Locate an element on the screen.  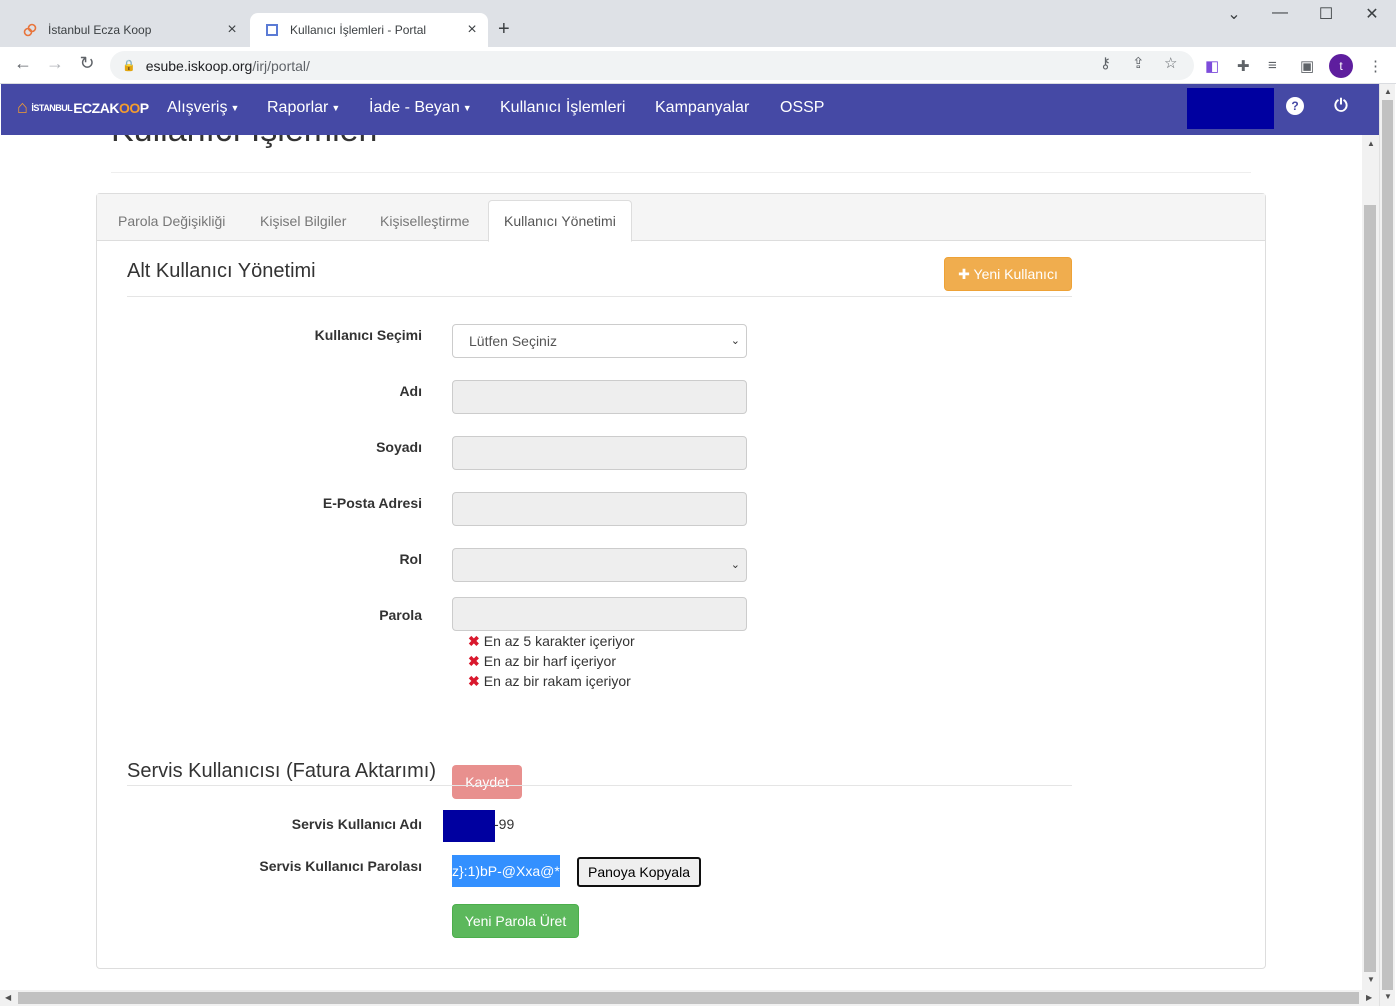
service-username-suffix: -99 is located at coordinates (504, 824).